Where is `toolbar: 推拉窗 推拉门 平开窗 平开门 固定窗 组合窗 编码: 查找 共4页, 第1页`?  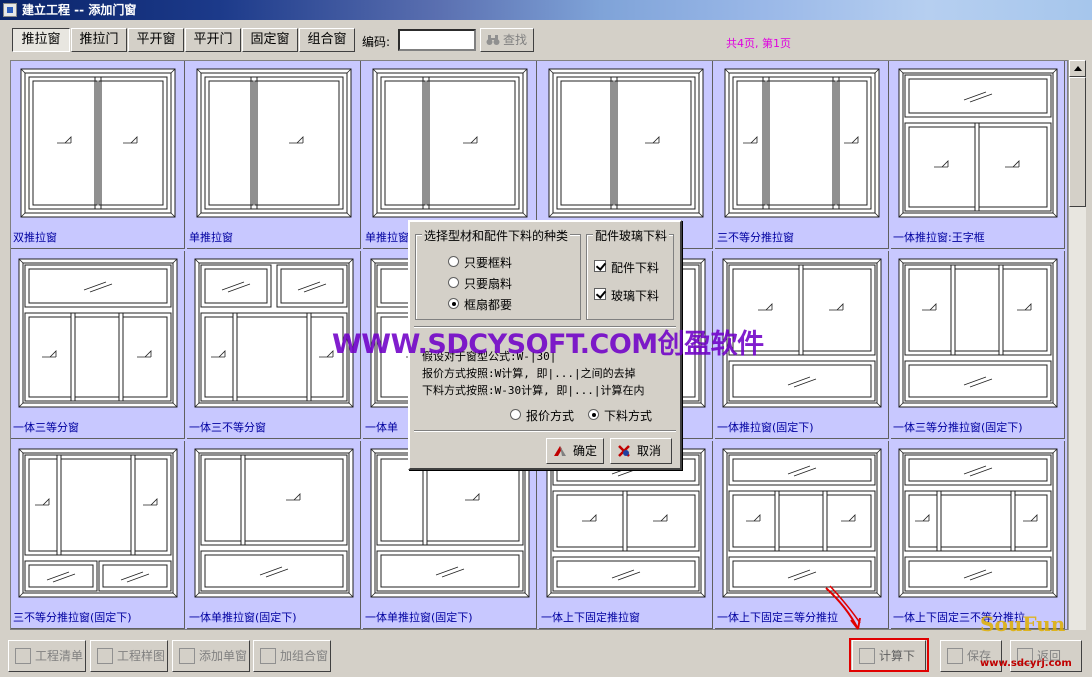 toolbar: 推拉窗 推拉门 平开窗 平开门 固定窗 组合窗 编码: 查找 共4页, 第1页 is located at coordinates (546, 39).